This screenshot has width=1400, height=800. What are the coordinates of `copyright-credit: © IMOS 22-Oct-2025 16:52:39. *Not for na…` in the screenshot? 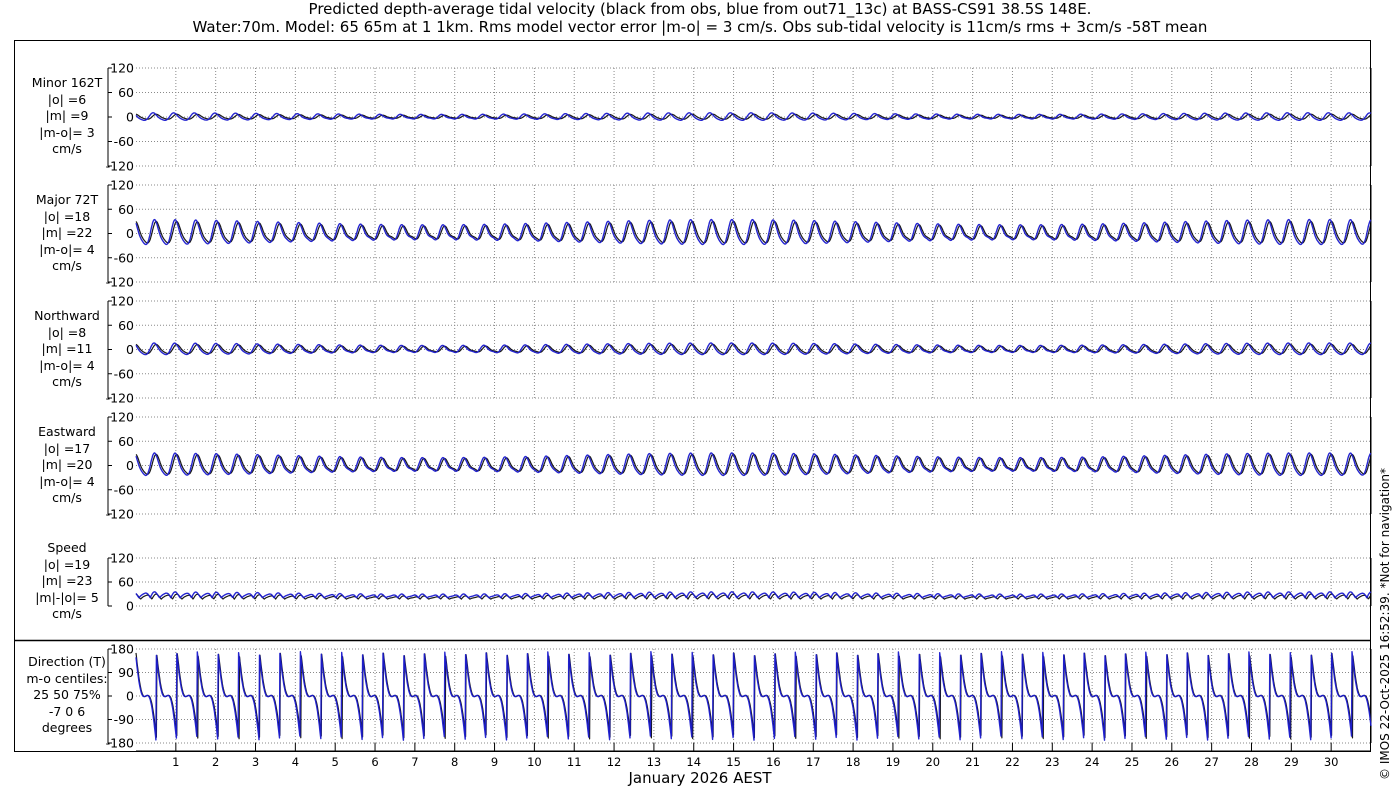 It's located at (1385, 624).